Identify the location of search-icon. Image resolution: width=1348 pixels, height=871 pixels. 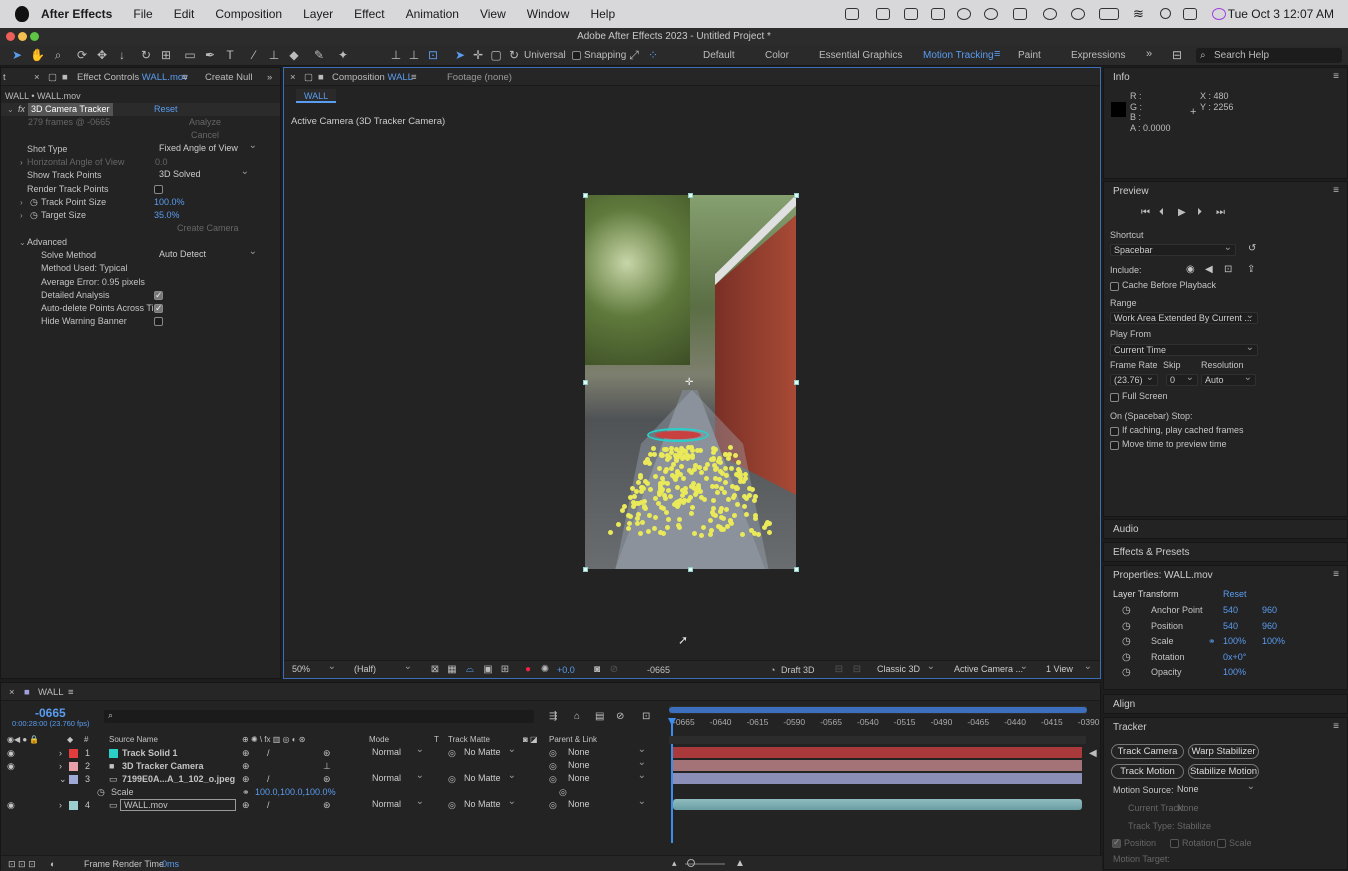
(1165, 13).